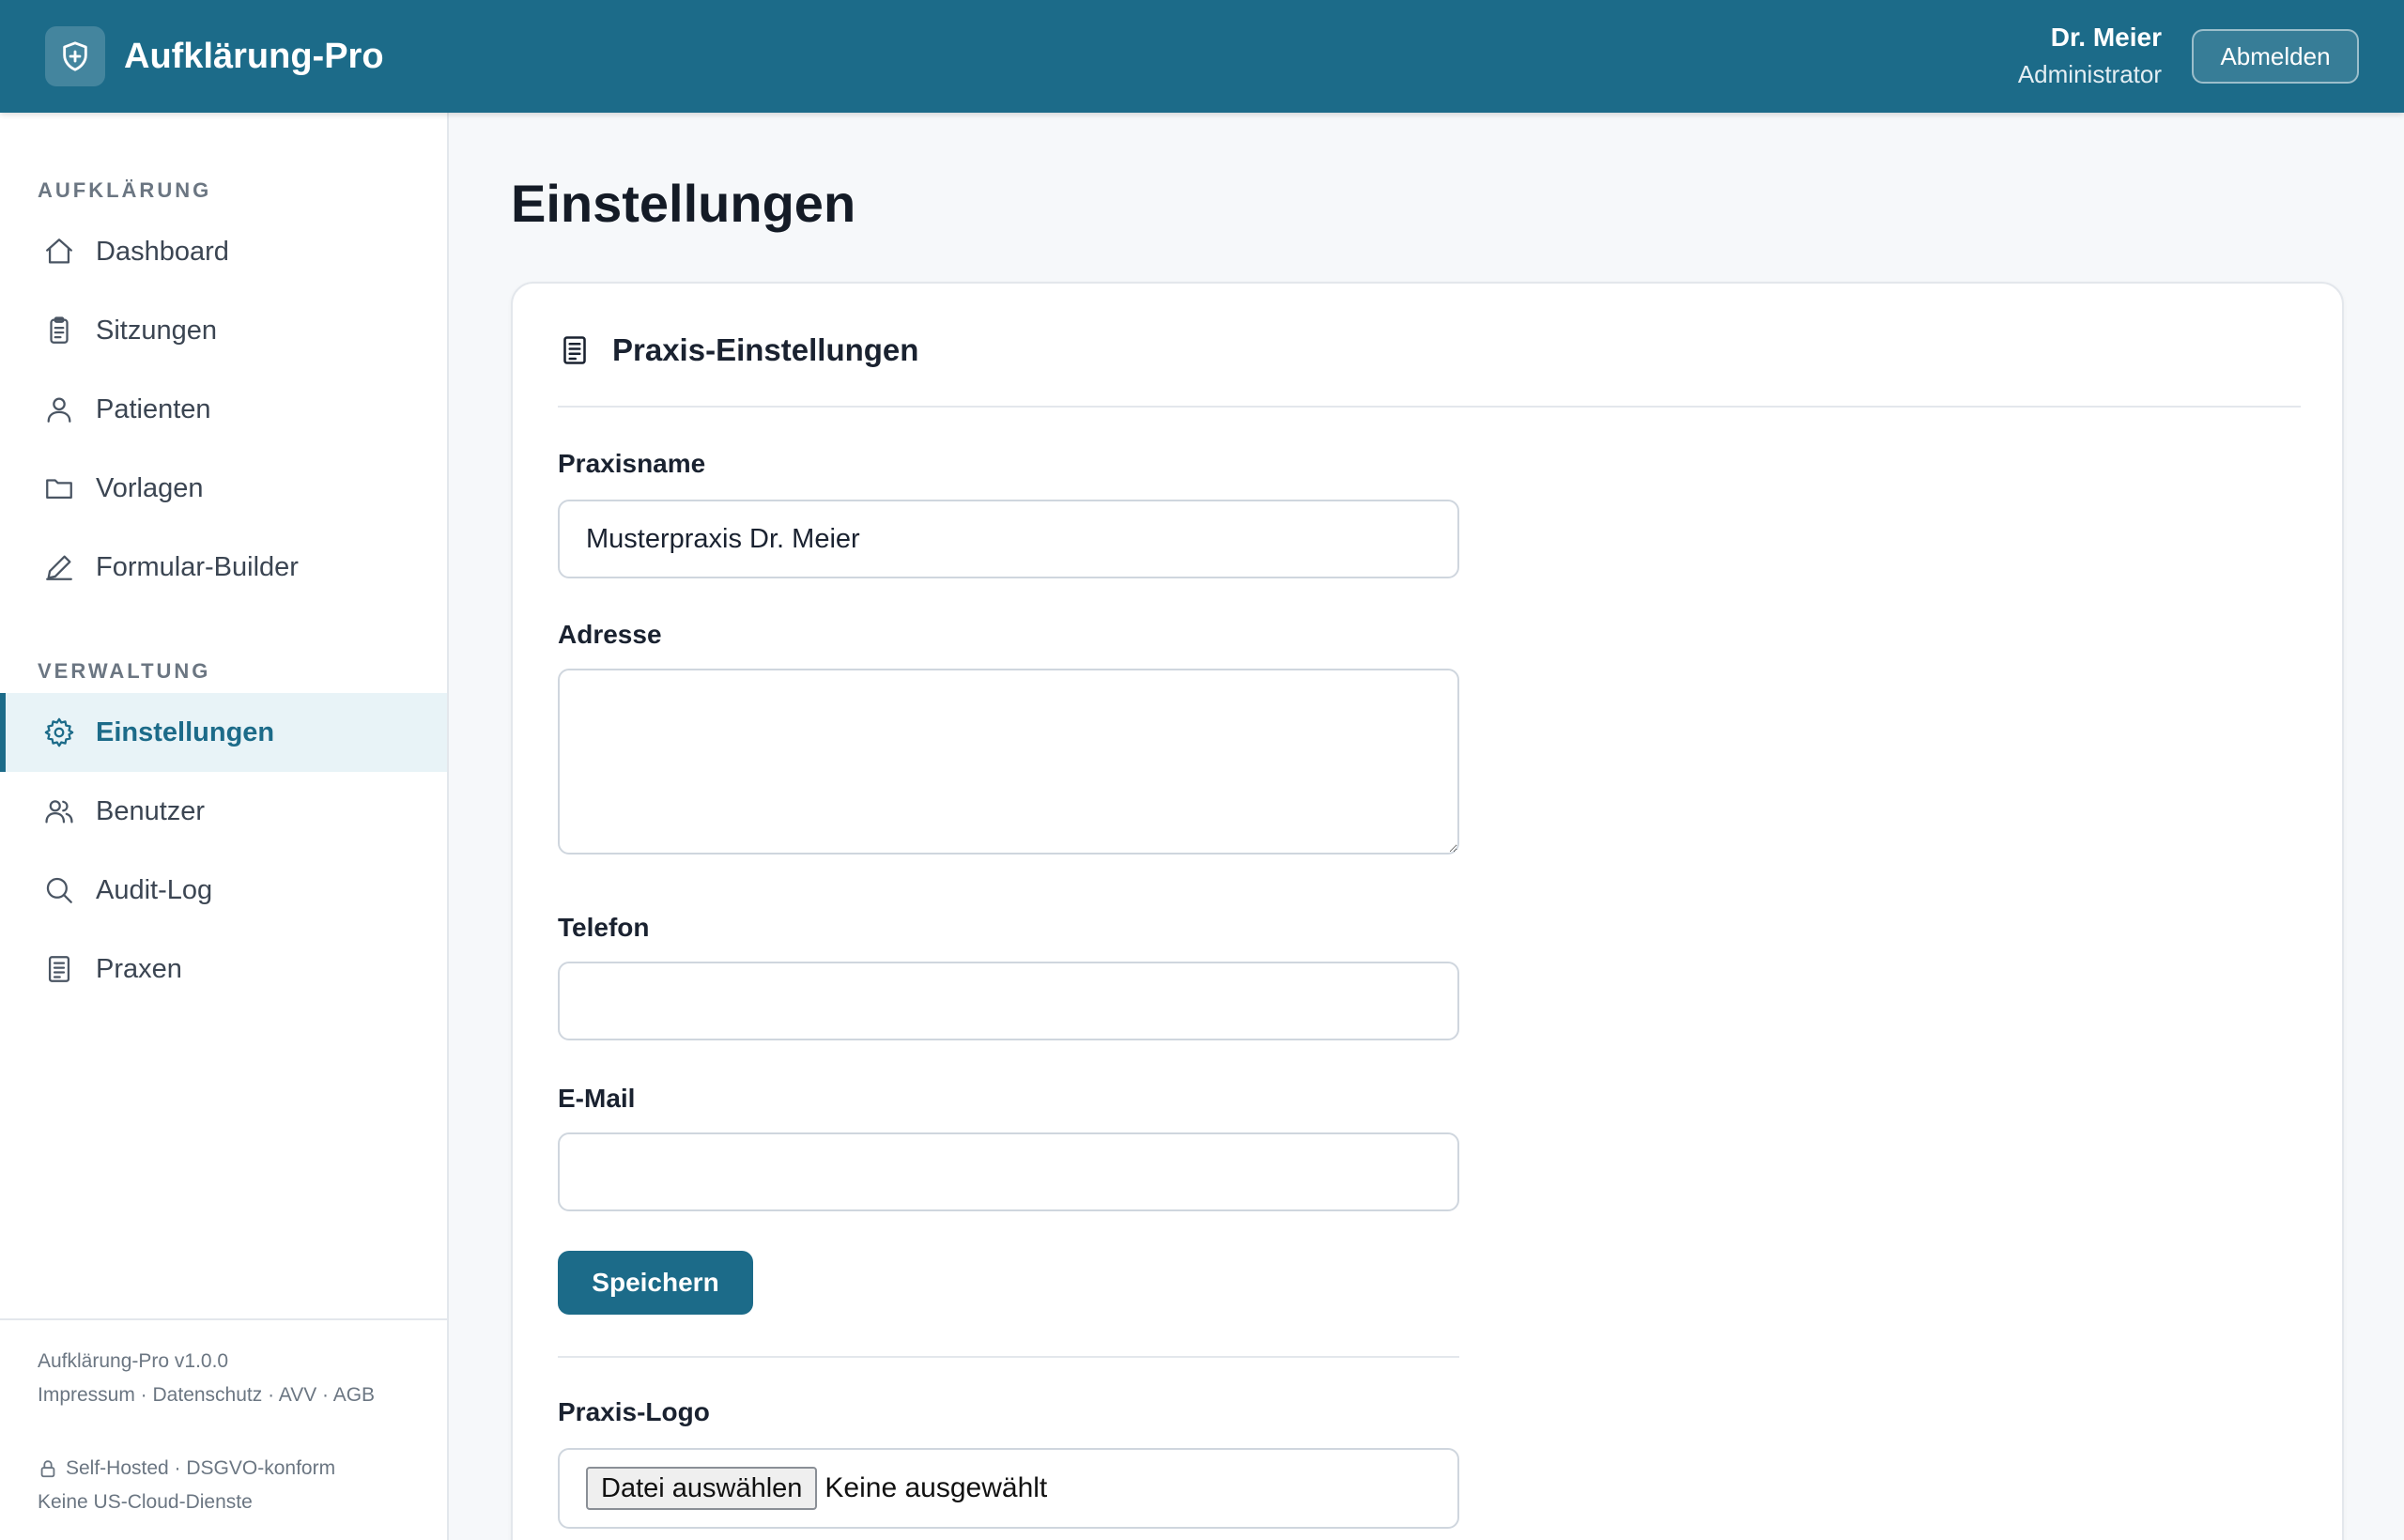 The image size is (2404, 1540). Describe the element at coordinates (223, 890) in the screenshot. I see `sidebar-item-audit-log: Audit-Log` at that location.